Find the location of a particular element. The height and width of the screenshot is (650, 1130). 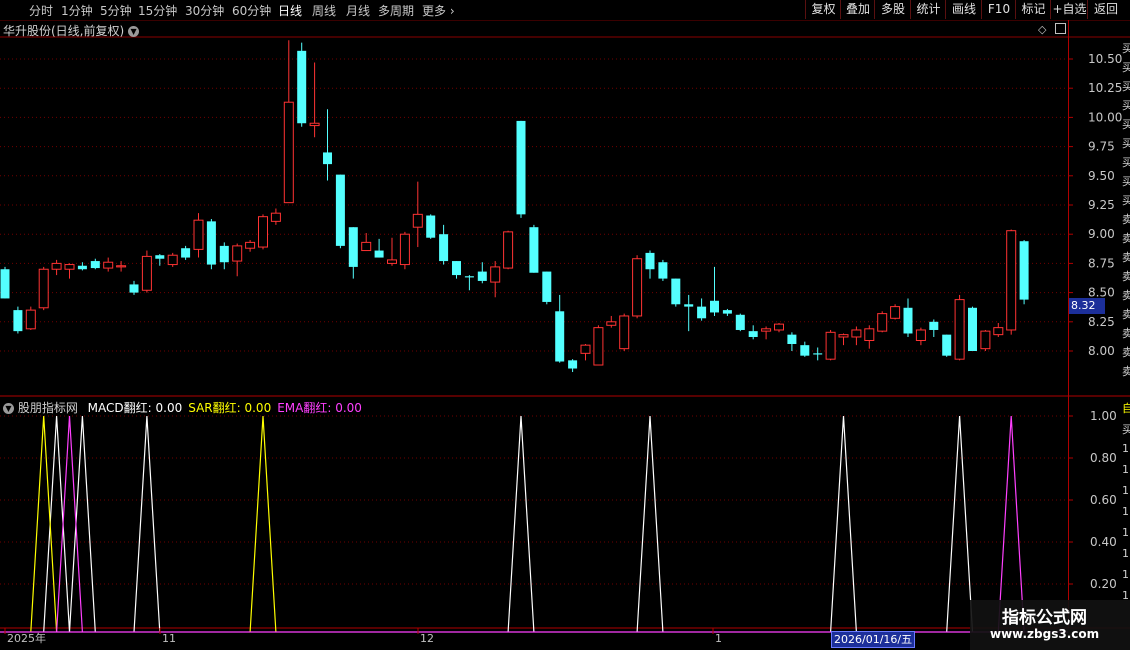

indicator-axis-label: 0.40 is located at coordinates (1103, 542).